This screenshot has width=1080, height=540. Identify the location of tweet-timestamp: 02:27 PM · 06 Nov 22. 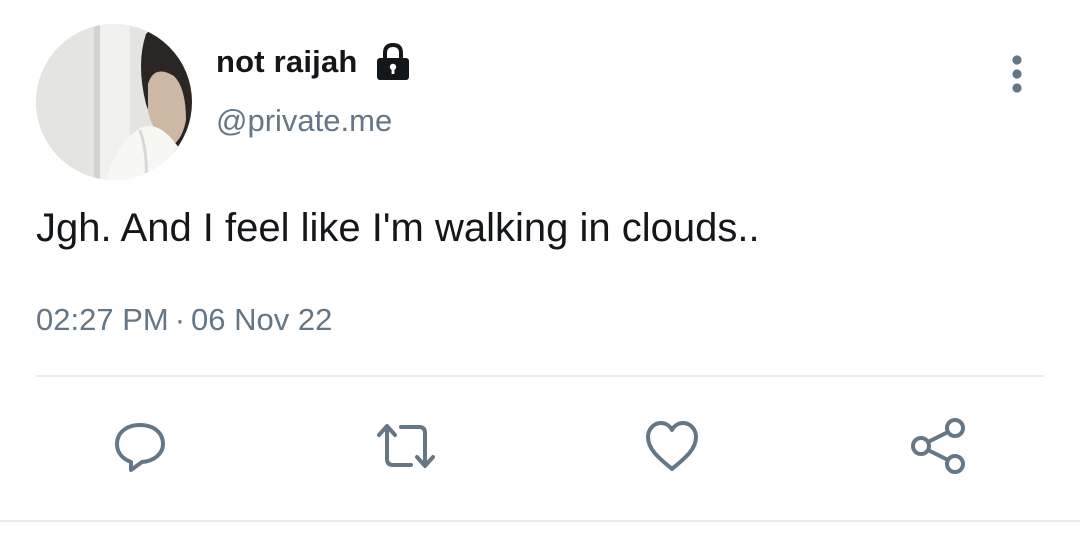
(184, 320).